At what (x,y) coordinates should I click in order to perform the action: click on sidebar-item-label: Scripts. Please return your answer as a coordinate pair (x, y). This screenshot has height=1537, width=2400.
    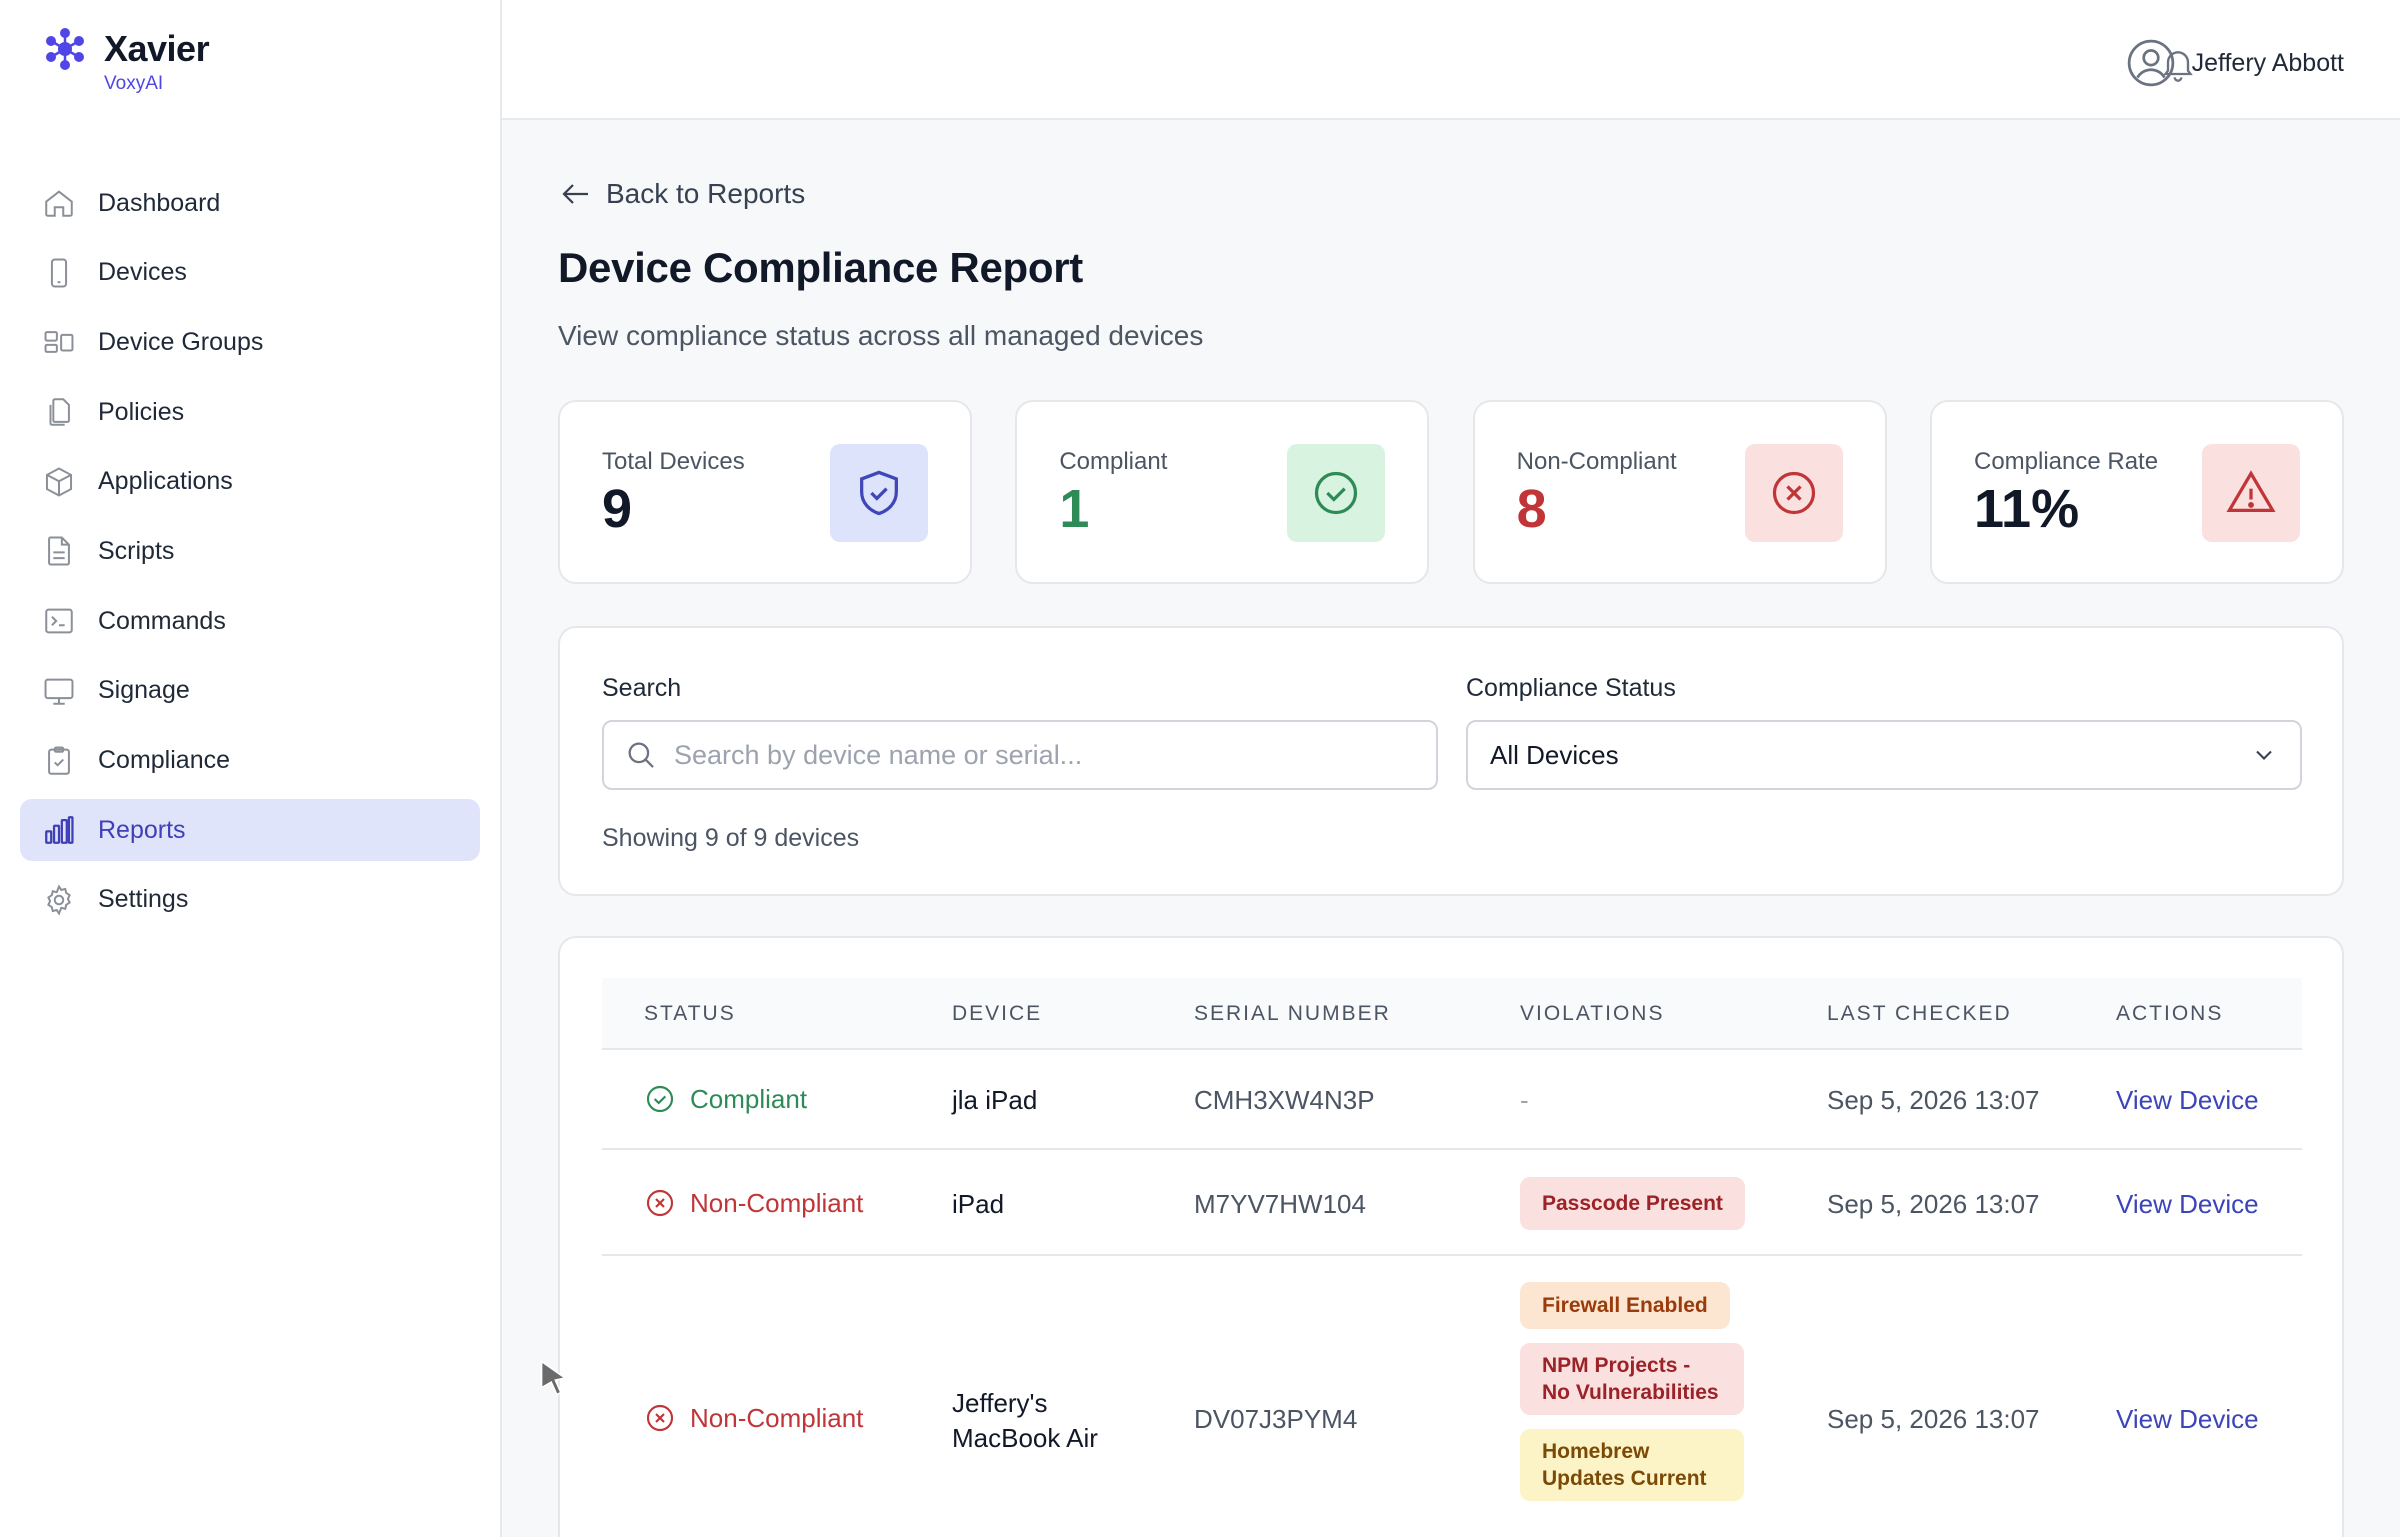
    Looking at the image, I should click on (136, 550).